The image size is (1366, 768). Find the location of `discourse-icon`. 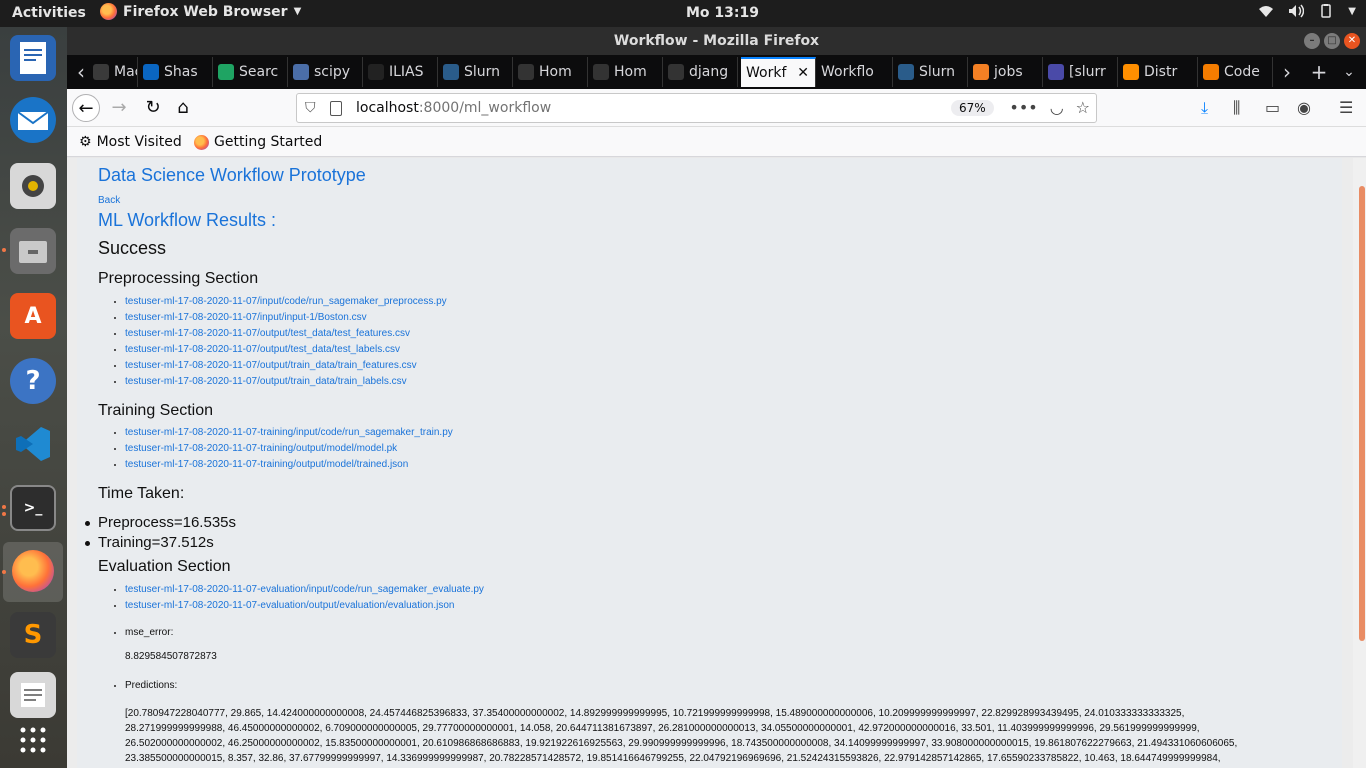

discourse-icon is located at coordinates (1056, 72).